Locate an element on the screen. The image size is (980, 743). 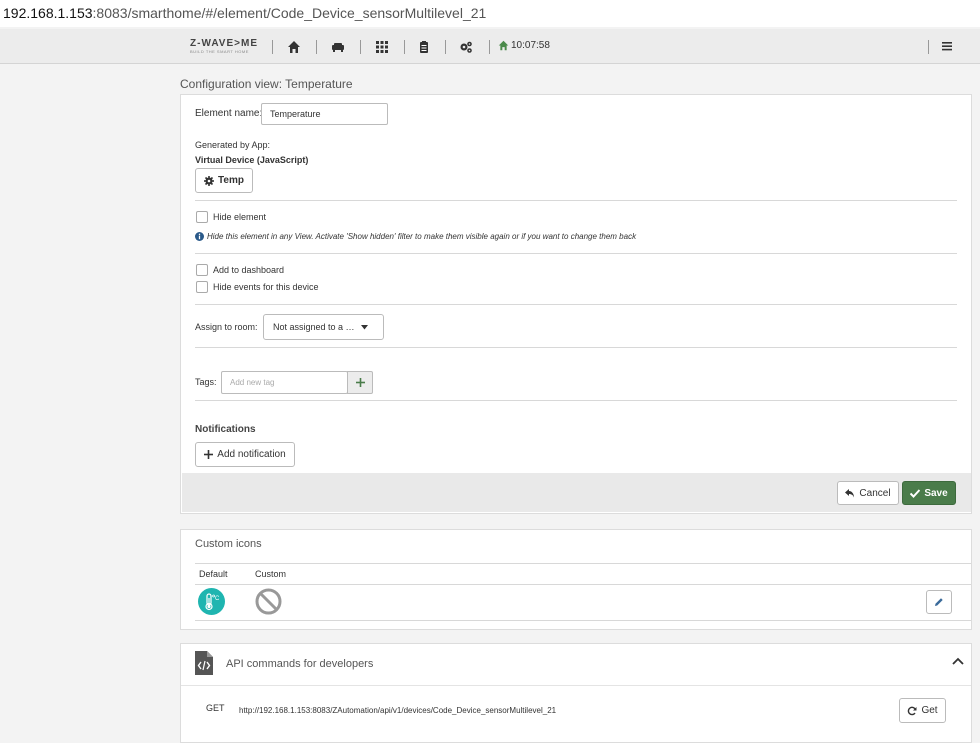
sofa-icon is located at coordinates (338, 47).